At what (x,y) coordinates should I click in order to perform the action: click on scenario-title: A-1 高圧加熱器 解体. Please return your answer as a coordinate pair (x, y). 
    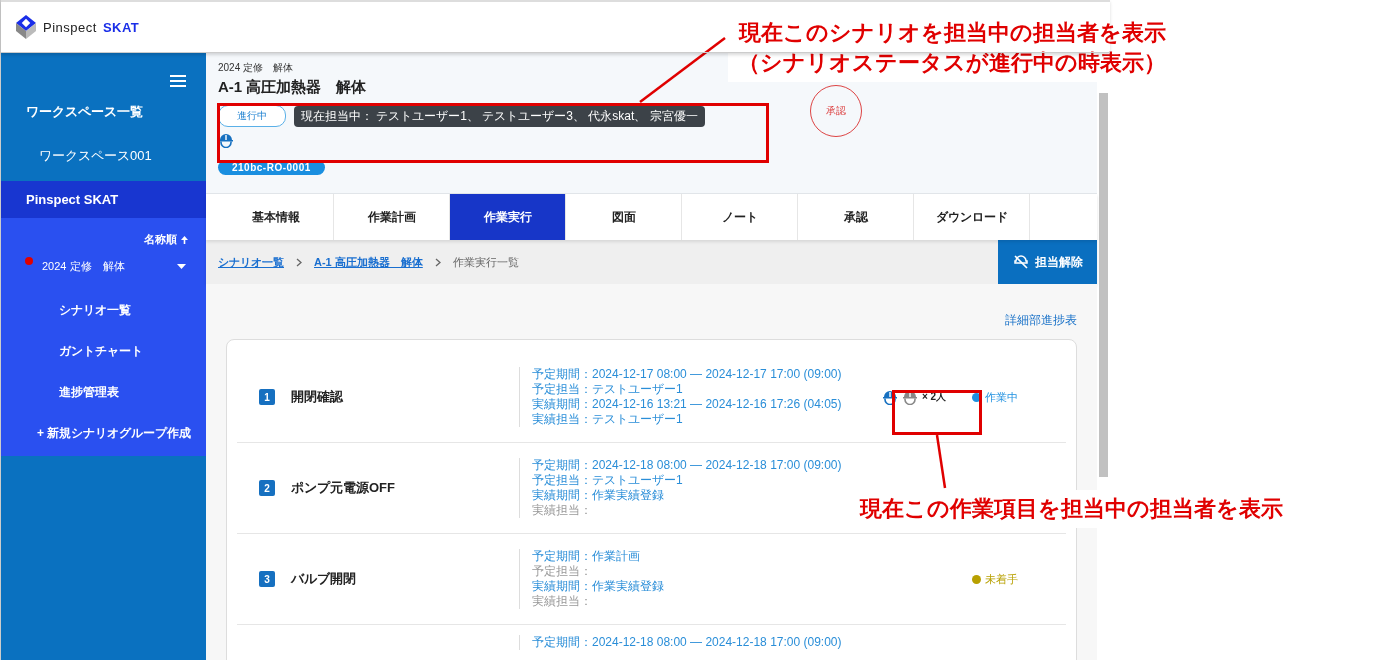
    Looking at the image, I should click on (292, 87).